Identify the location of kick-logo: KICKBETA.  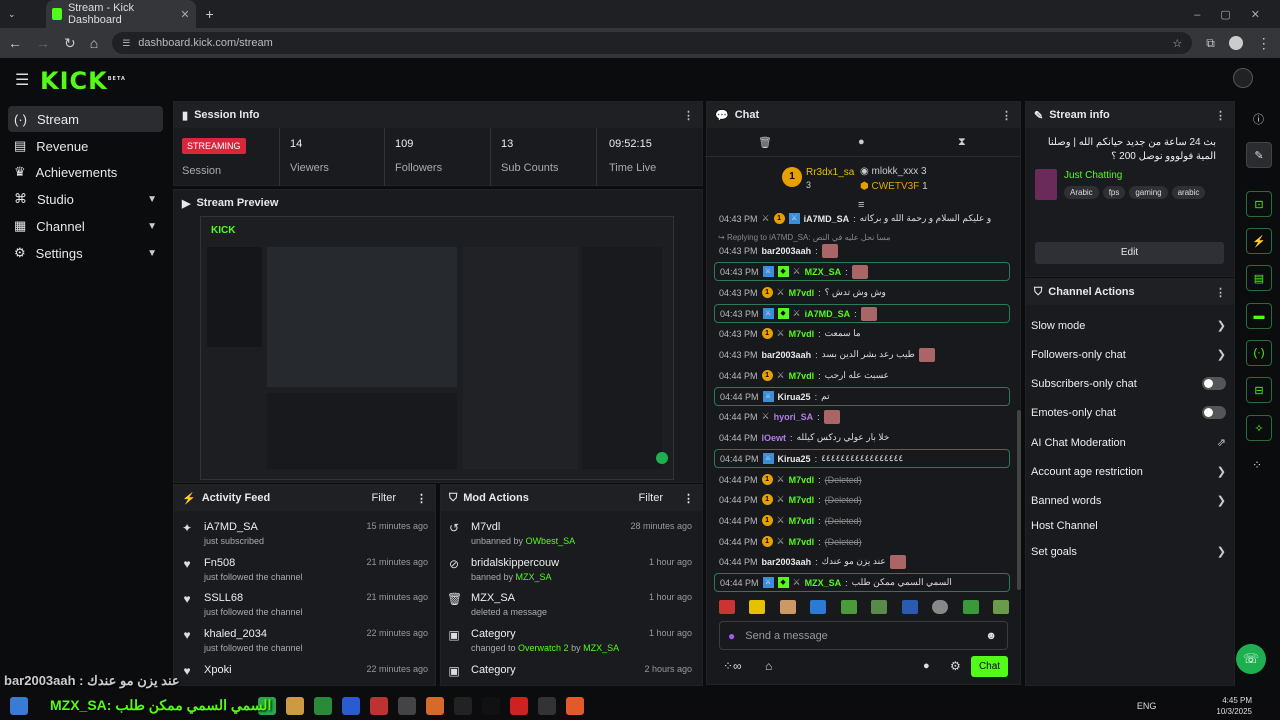
(83, 81).